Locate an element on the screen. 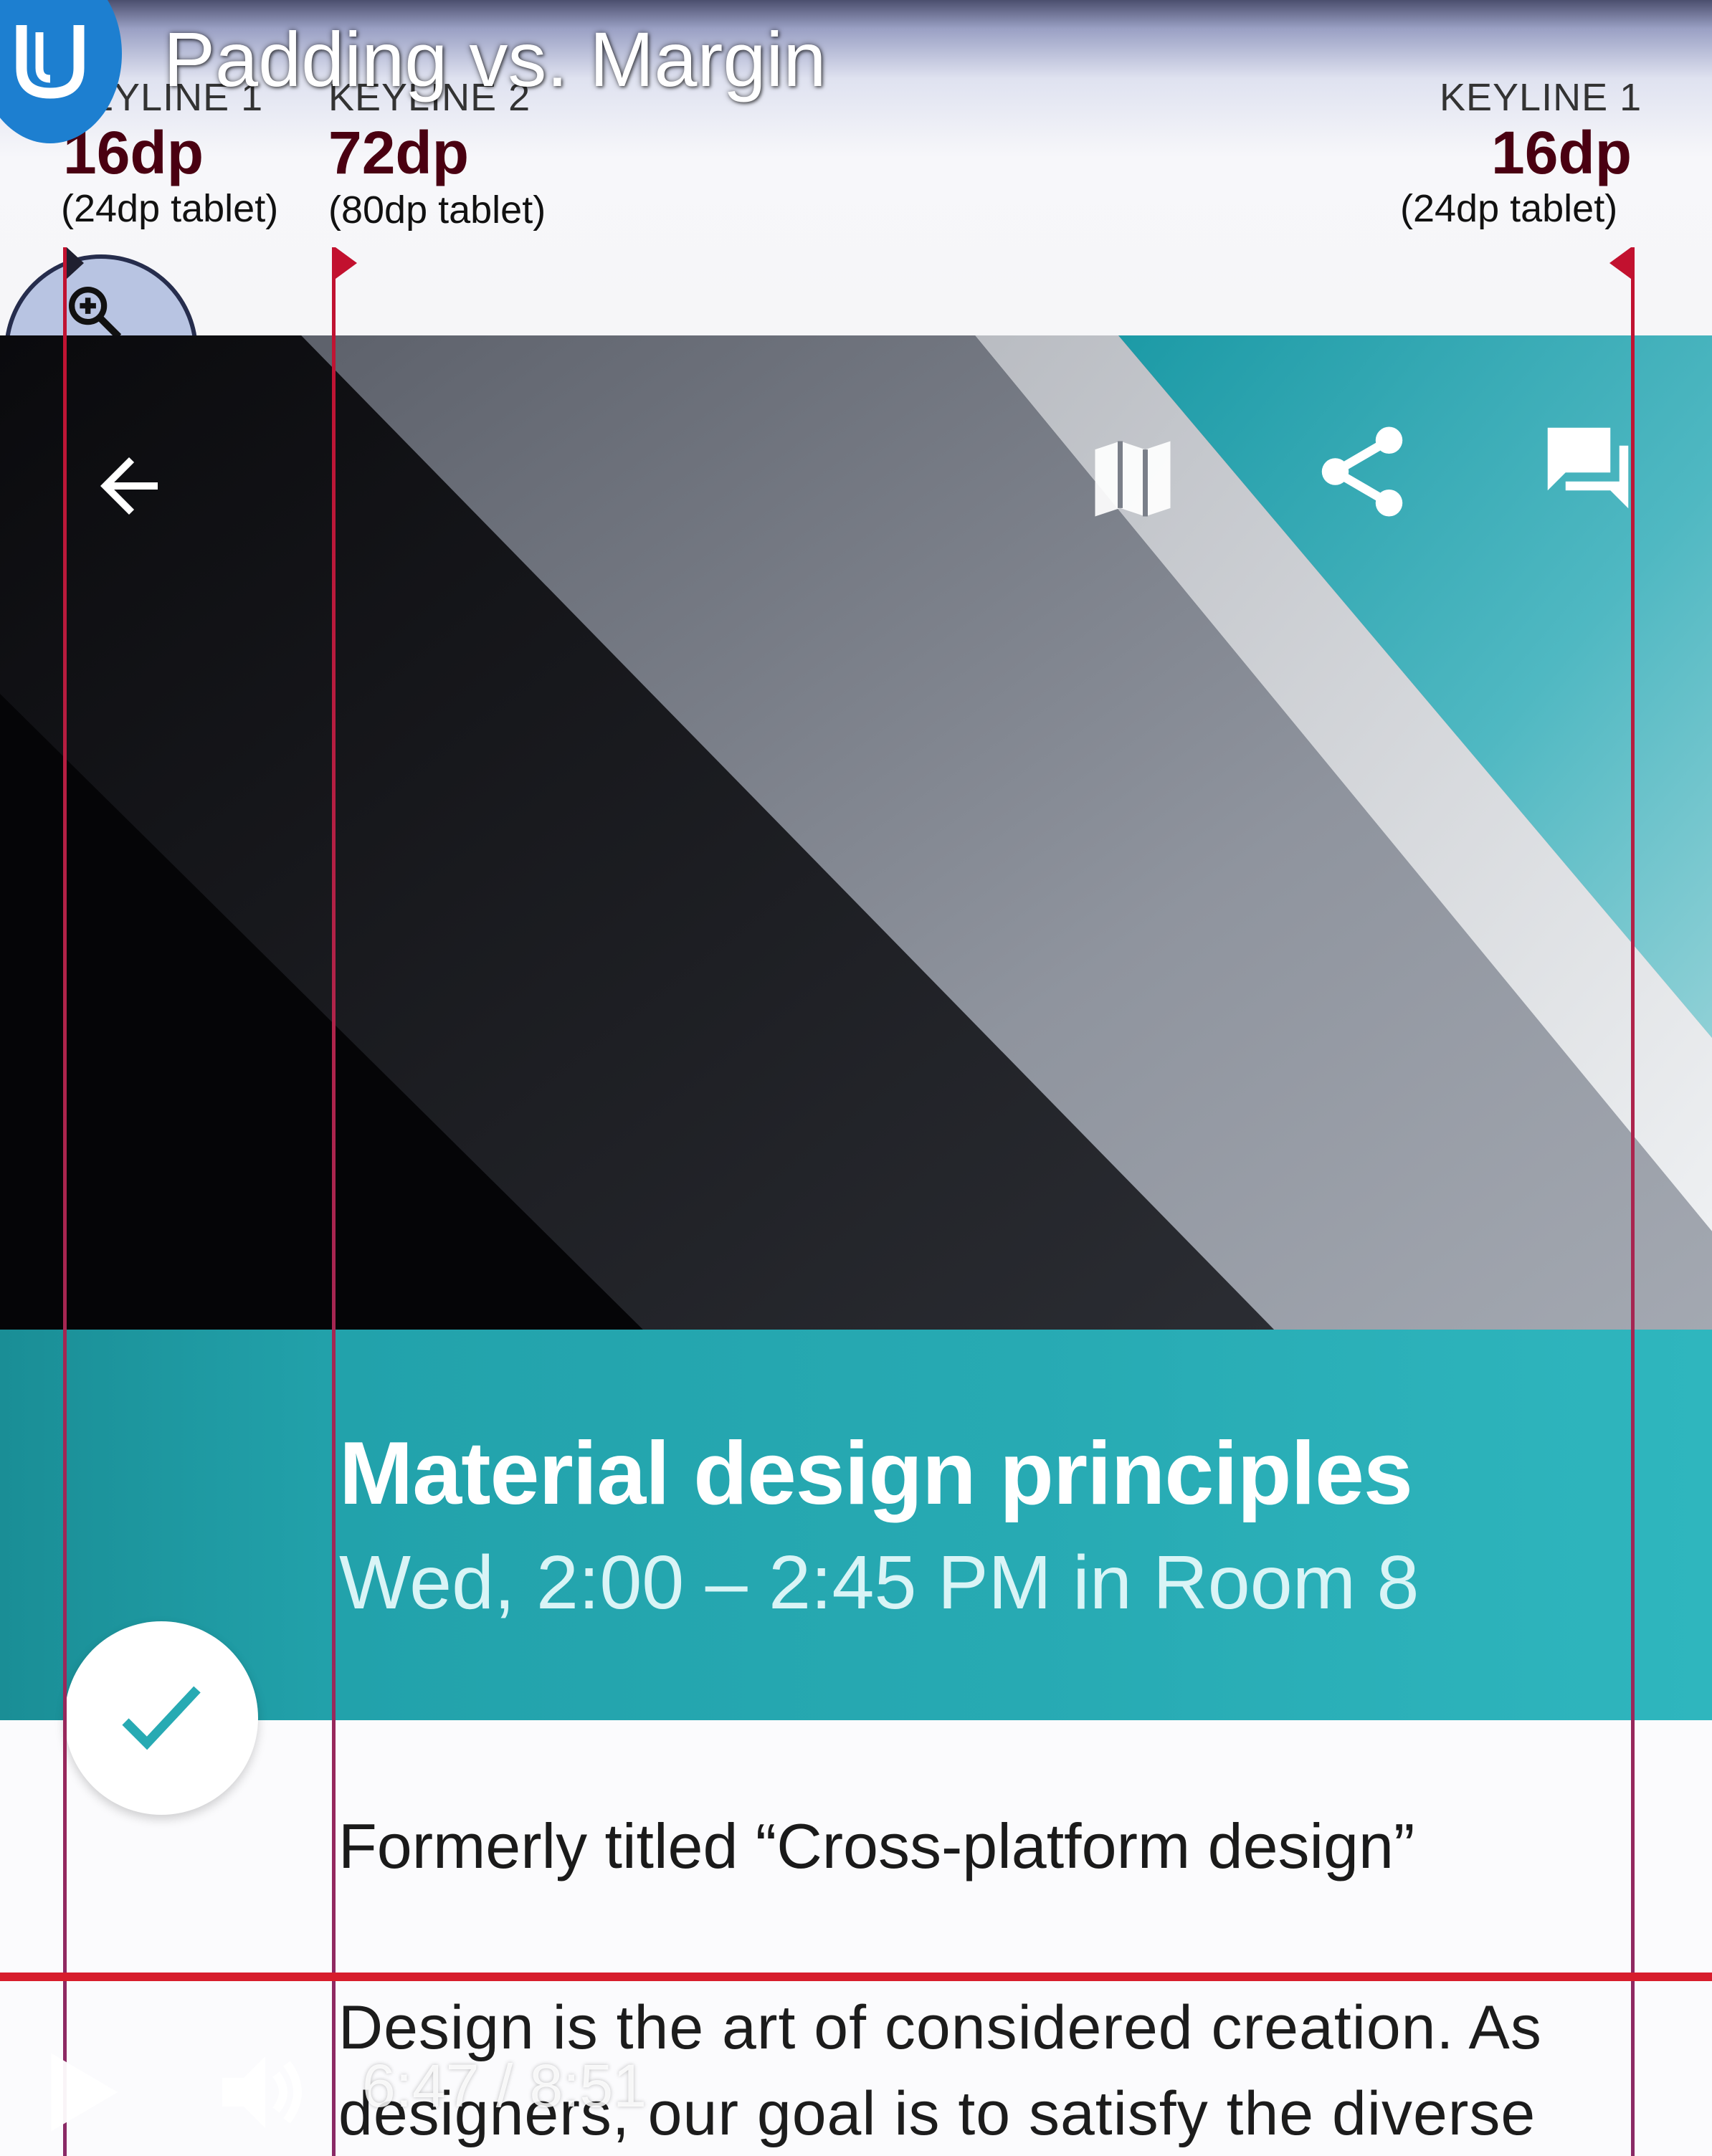 The width and height of the screenshot is (1712, 2156). keyline-2-line is located at coordinates (334, 1201).